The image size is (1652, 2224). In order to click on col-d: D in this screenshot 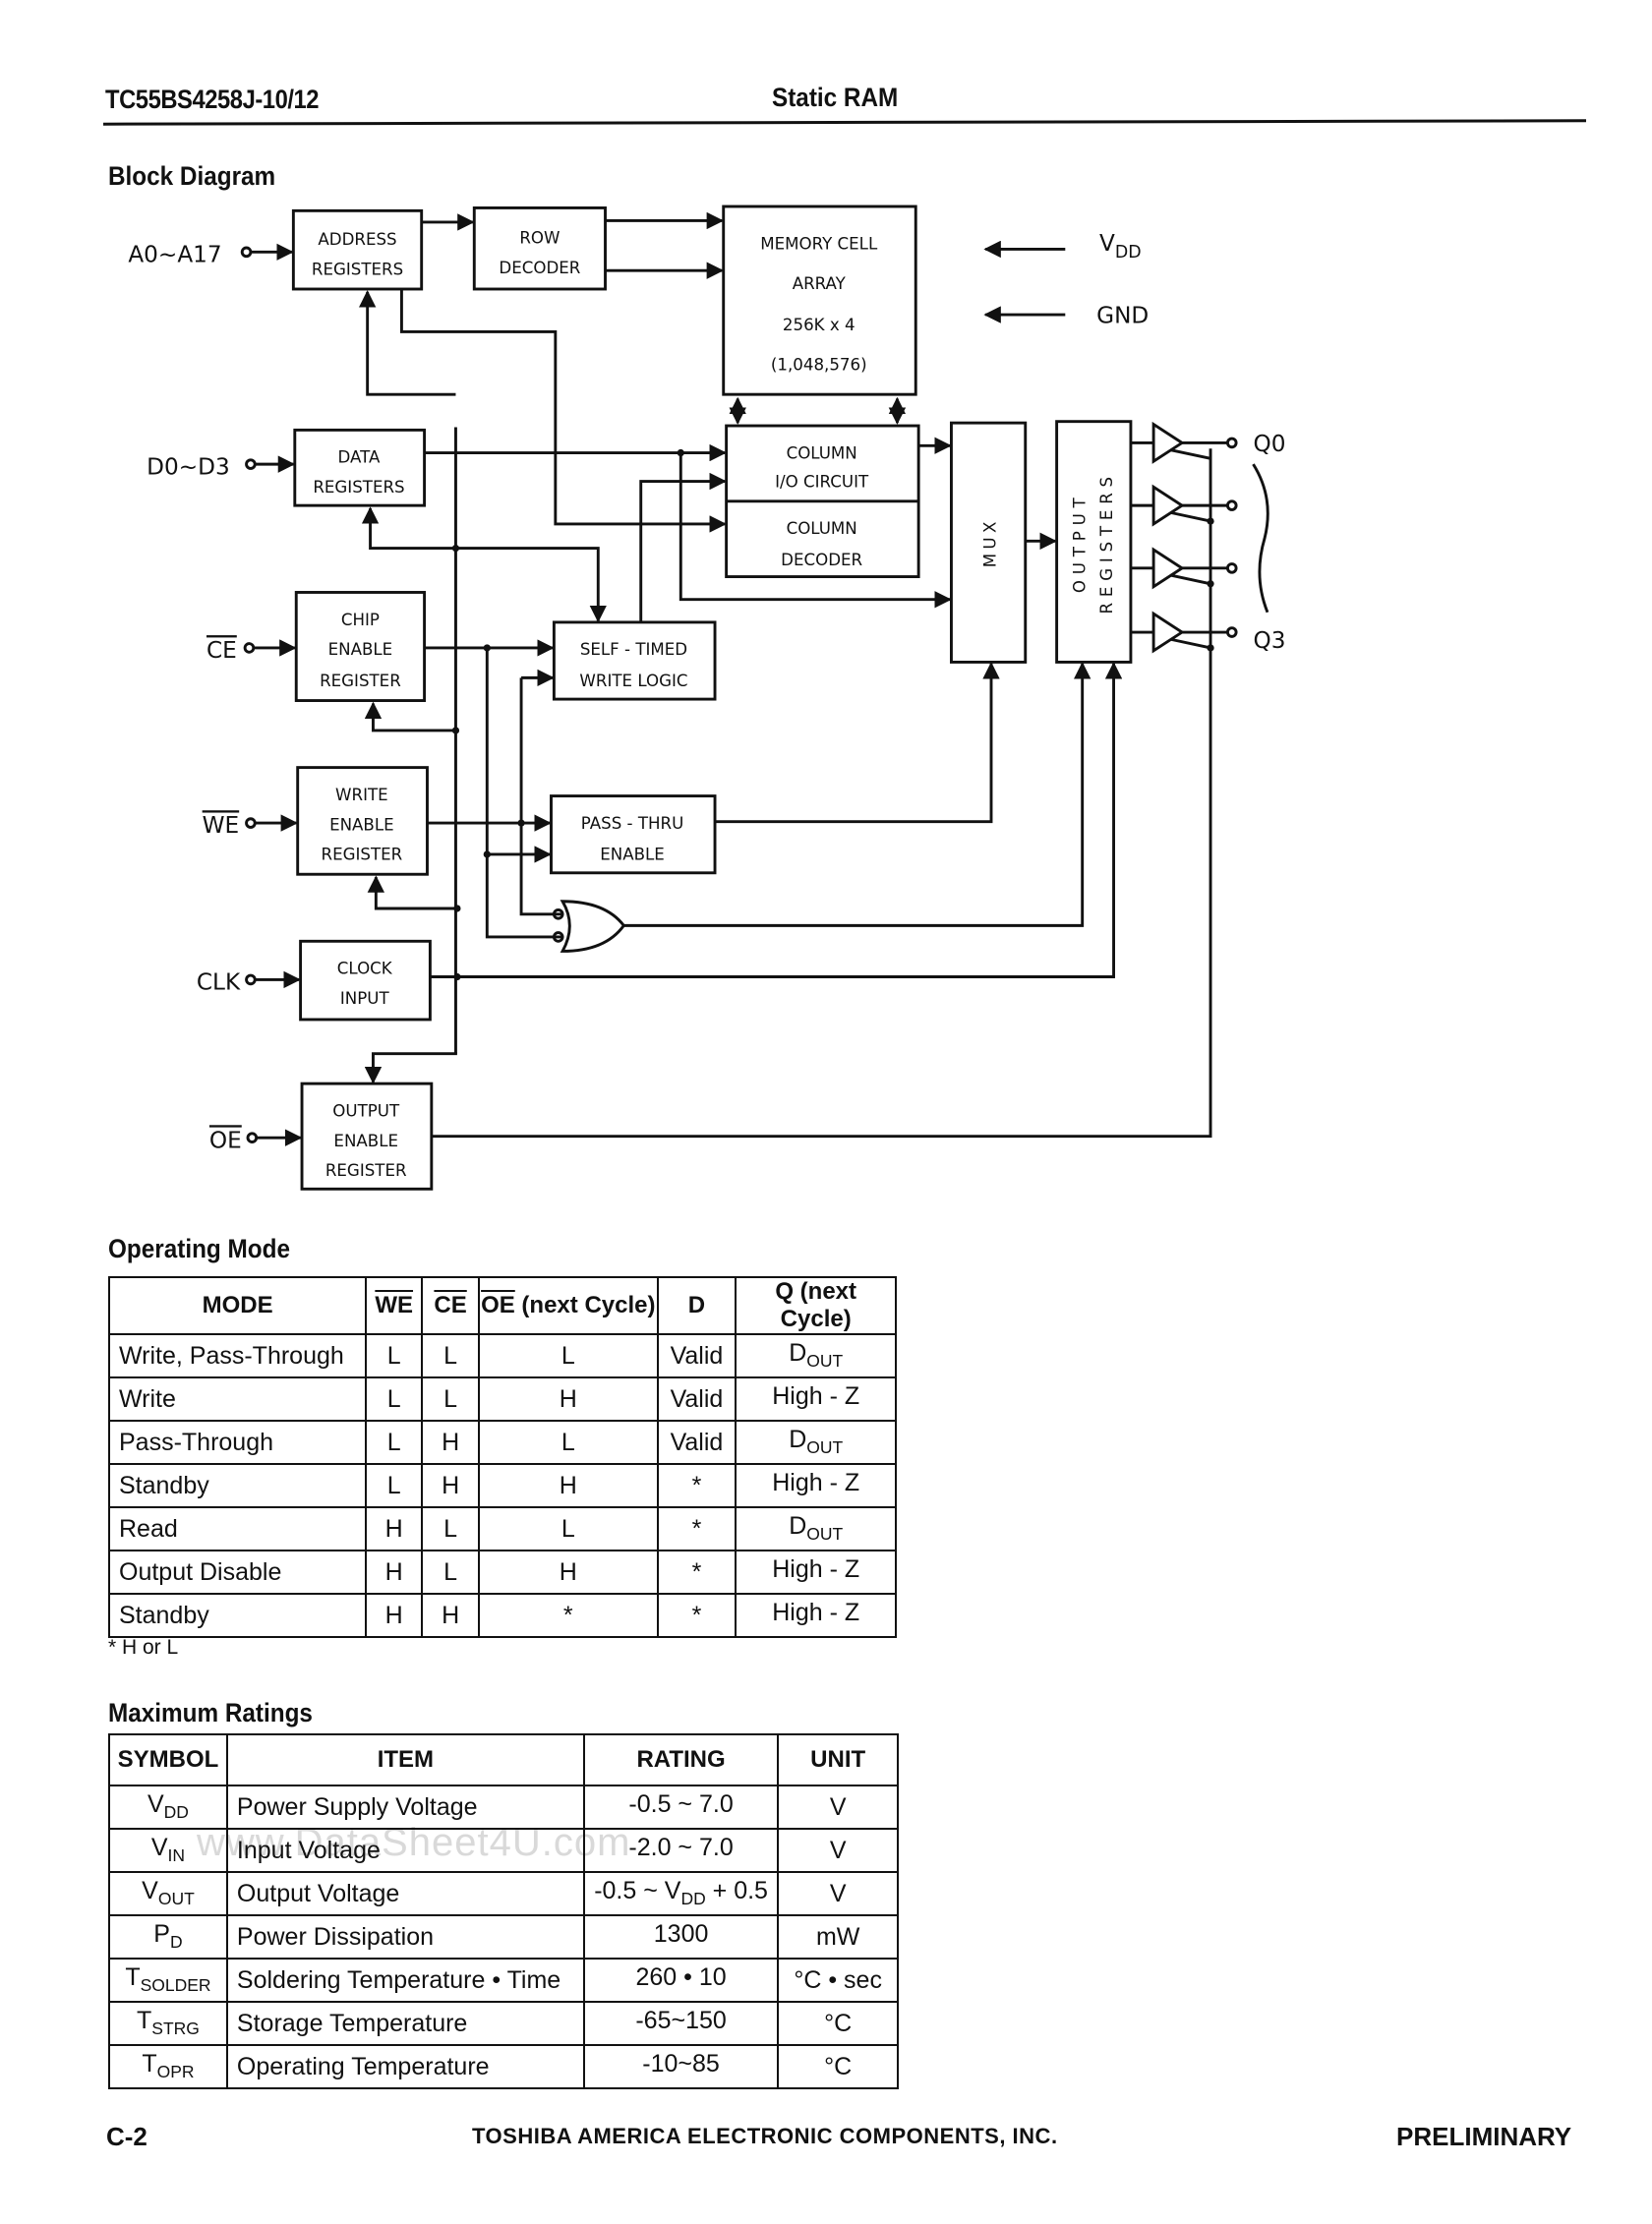, I will do `click(697, 1305)`.